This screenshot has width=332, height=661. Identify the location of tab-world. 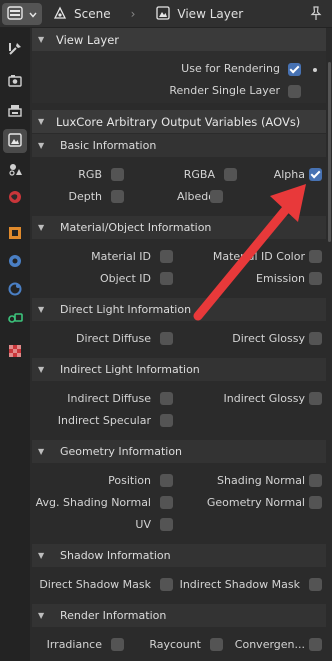
(15, 198).